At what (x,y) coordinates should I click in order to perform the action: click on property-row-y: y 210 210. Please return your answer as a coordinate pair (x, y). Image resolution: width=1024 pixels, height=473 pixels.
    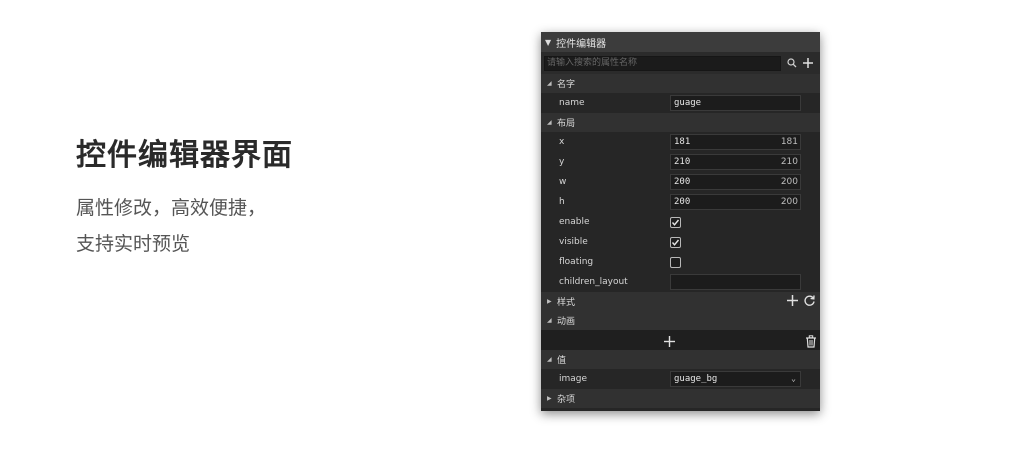
    Looking at the image, I should click on (680, 162).